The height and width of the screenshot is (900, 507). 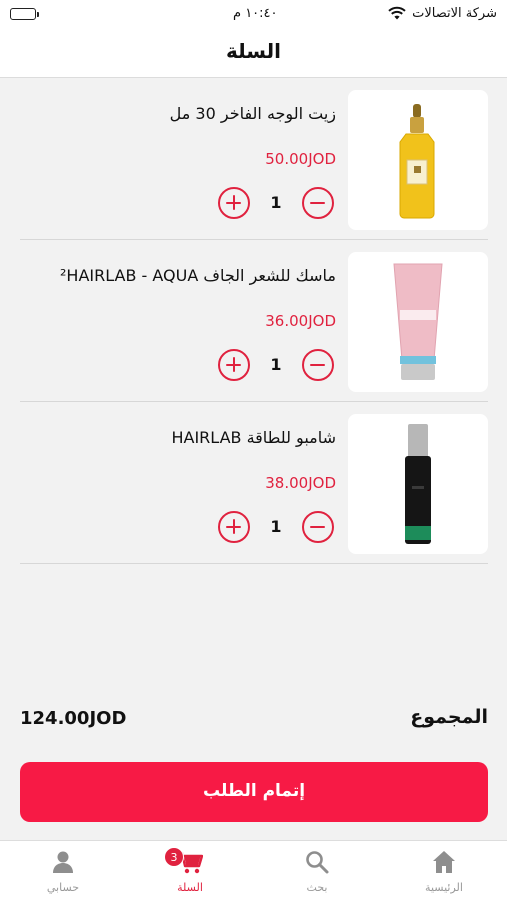 What do you see at coordinates (397, 13) in the screenshot?
I see `wifi-icon` at bounding box center [397, 13].